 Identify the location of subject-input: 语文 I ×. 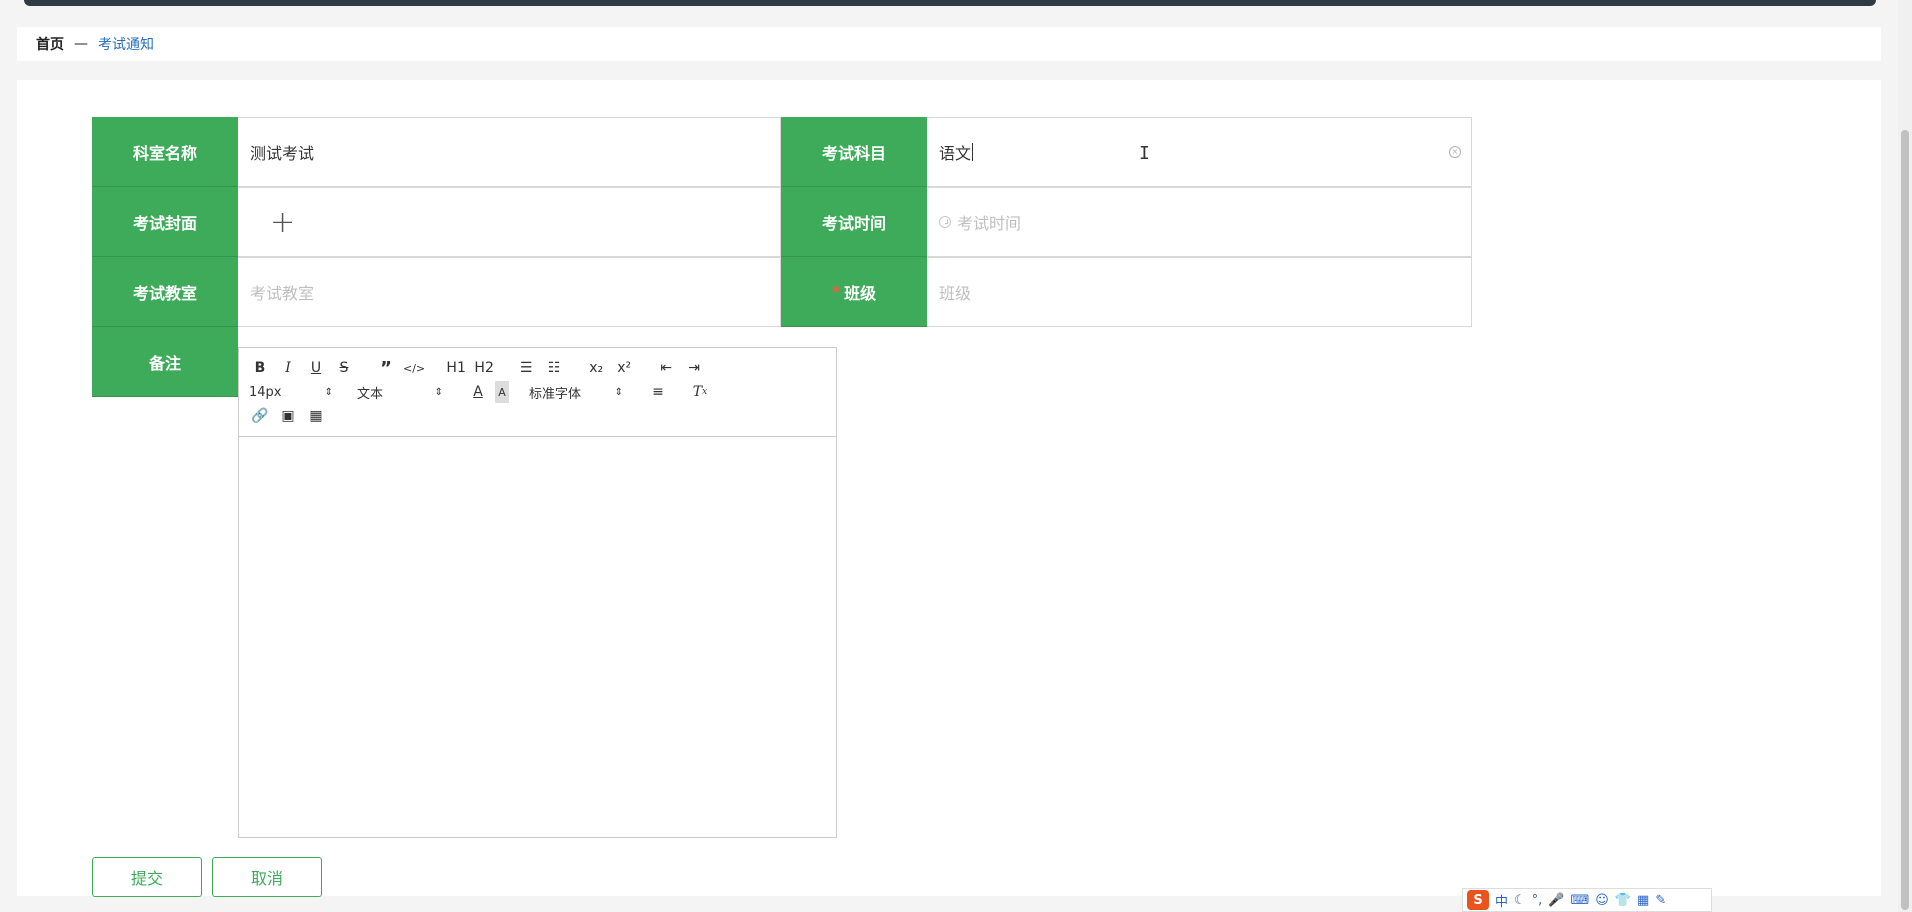
(1199, 152).